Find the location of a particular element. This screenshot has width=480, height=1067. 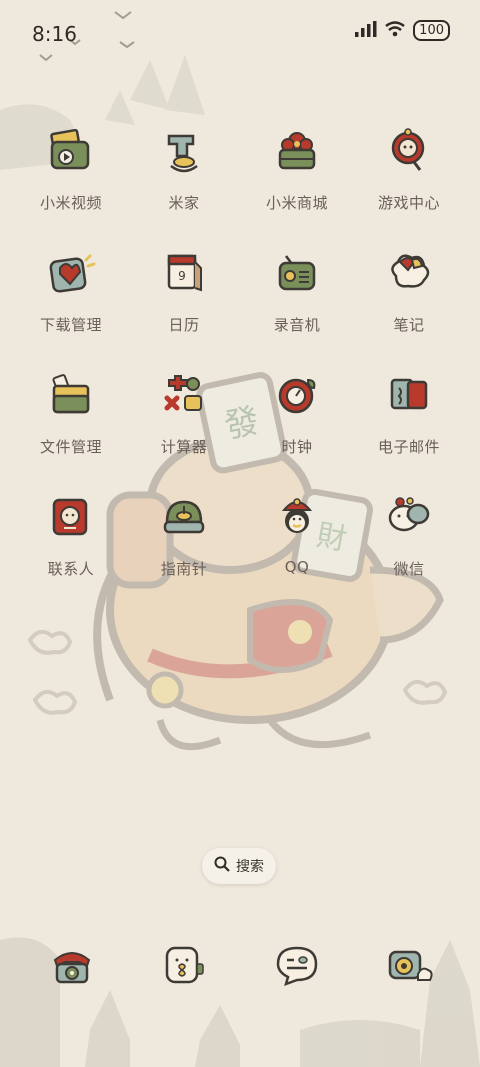

app-label: 游戏中心 is located at coordinates (408, 203).